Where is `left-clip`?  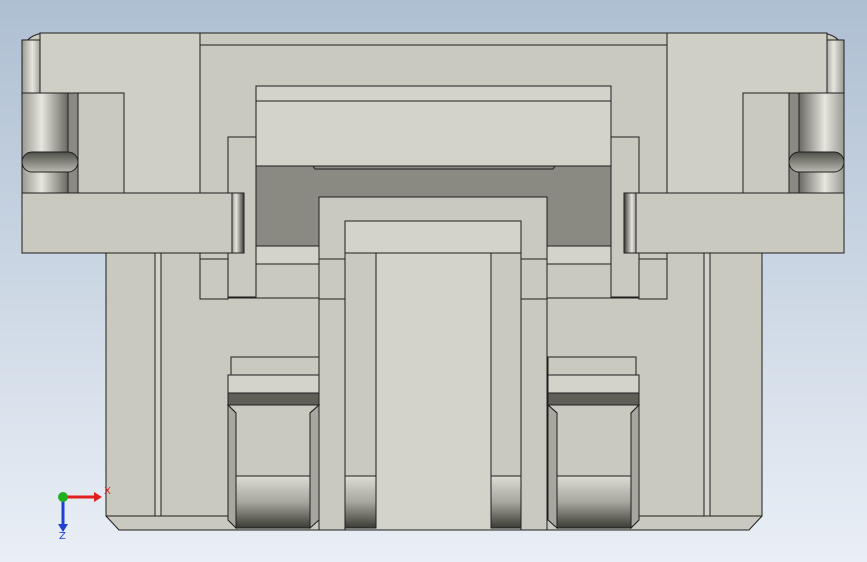 left-clip is located at coordinates (273, 443).